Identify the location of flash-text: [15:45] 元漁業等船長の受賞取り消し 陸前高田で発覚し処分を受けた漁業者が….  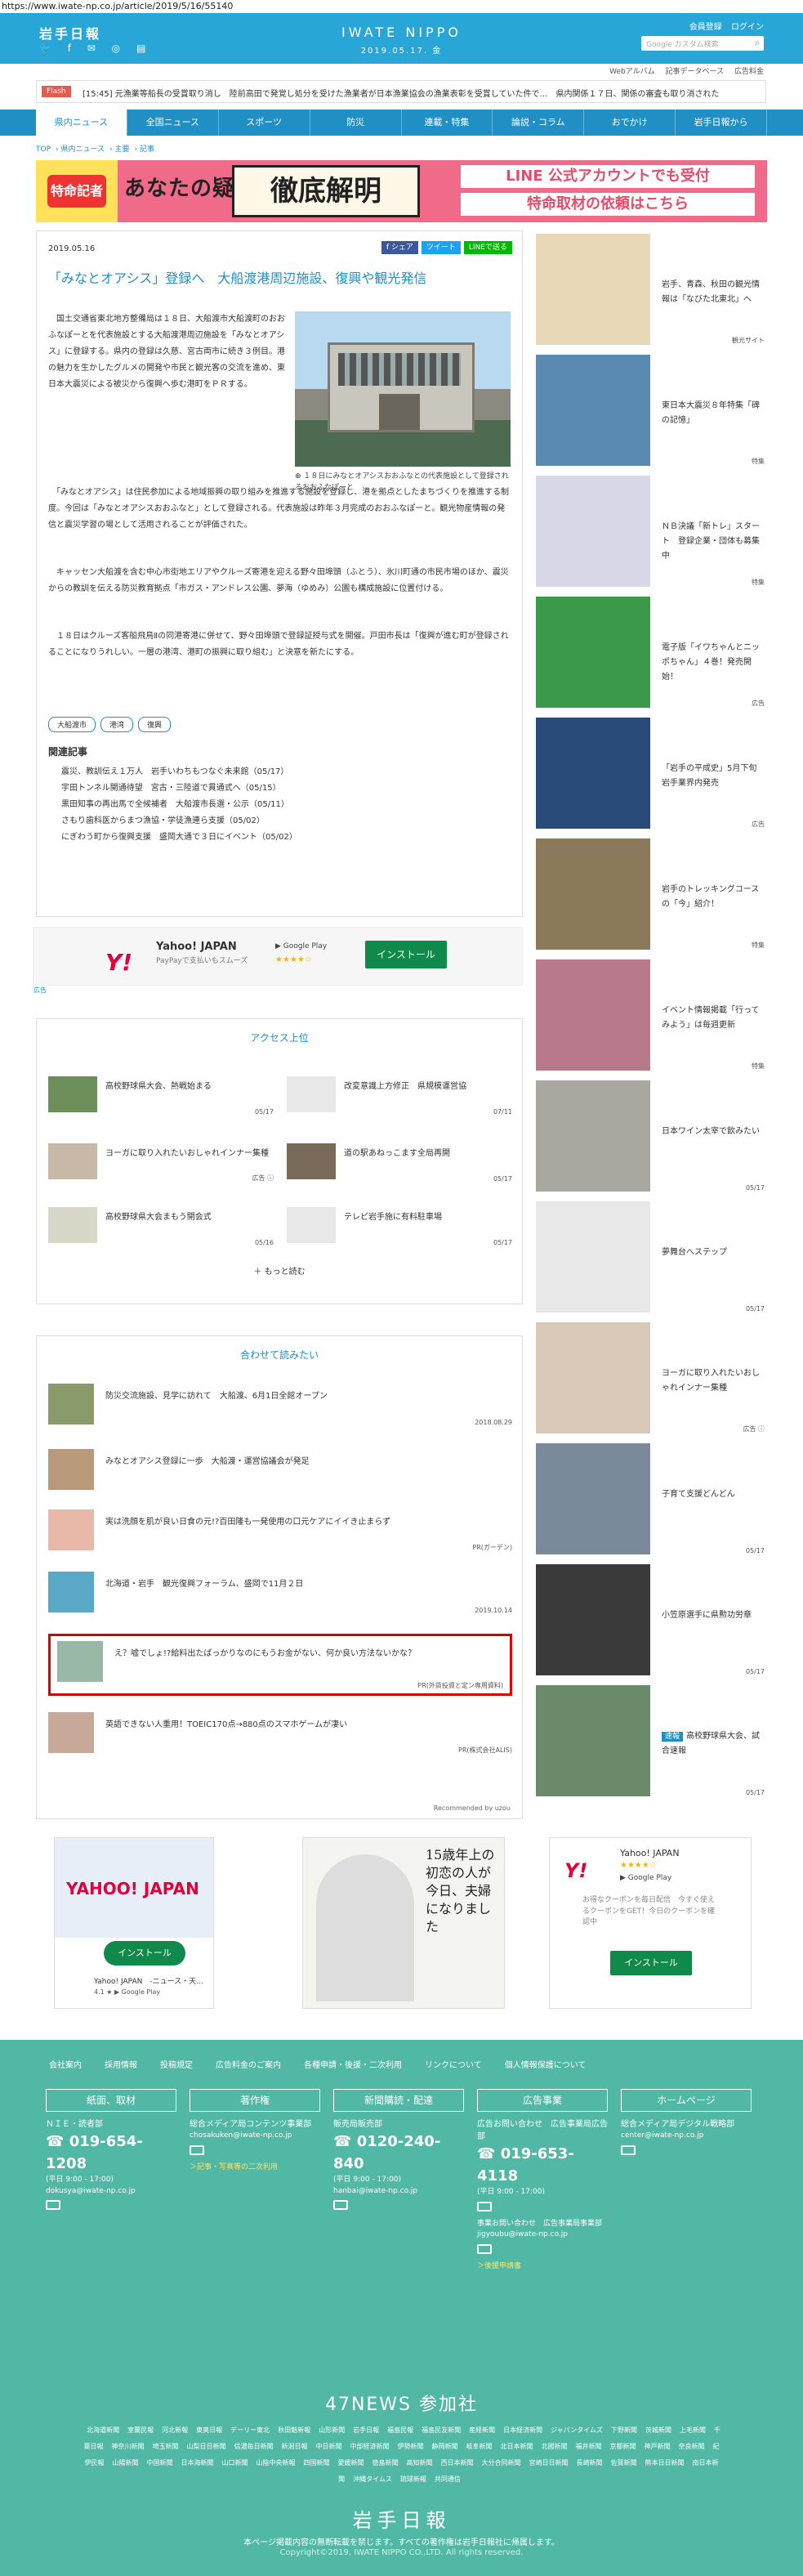
(419, 93).